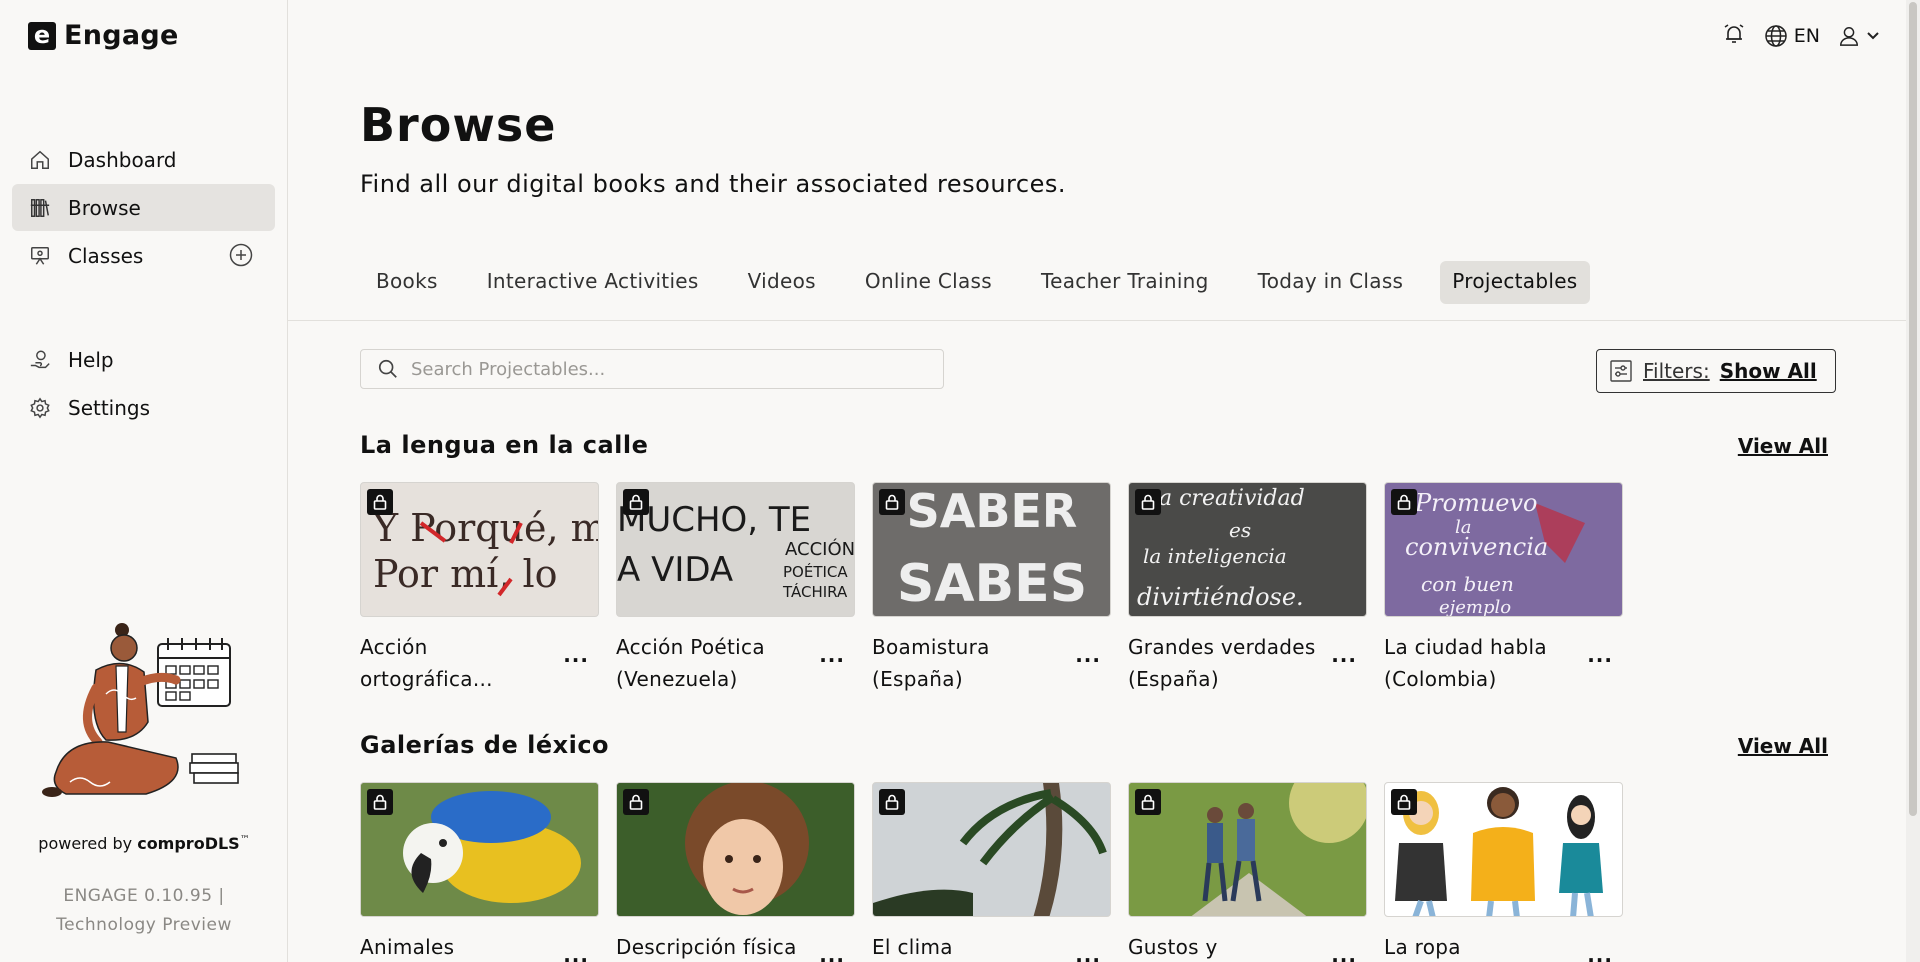 This screenshot has height=962, width=1920. I want to click on thumb-text: ACCIÓN, so click(820, 549).